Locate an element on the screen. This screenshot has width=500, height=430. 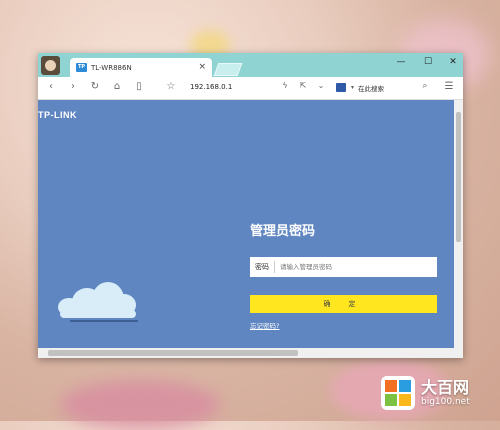
cloud-illustration is located at coordinates (97, 302).